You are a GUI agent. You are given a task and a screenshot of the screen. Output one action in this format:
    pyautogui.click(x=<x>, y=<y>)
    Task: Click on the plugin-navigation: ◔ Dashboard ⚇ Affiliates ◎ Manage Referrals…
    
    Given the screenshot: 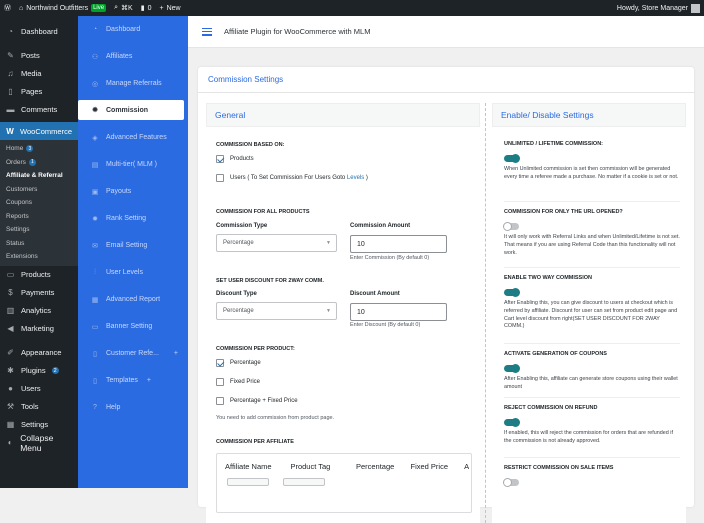 What is the action you would take?
    pyautogui.click(x=133, y=252)
    